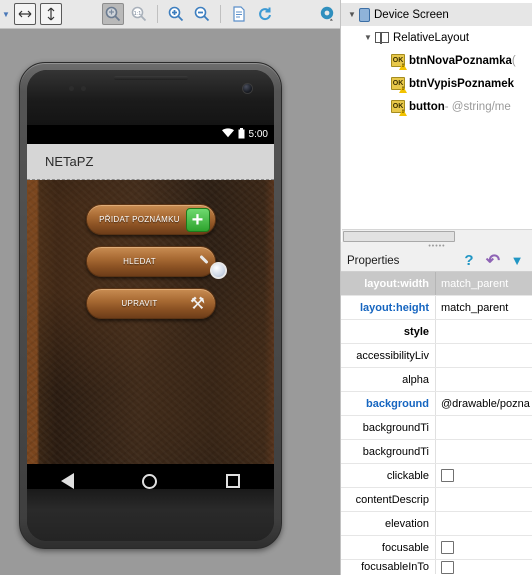 The width and height of the screenshot is (532, 575). Describe the element at coordinates (232, 481) in the screenshot. I see `nav-recents-button` at that location.